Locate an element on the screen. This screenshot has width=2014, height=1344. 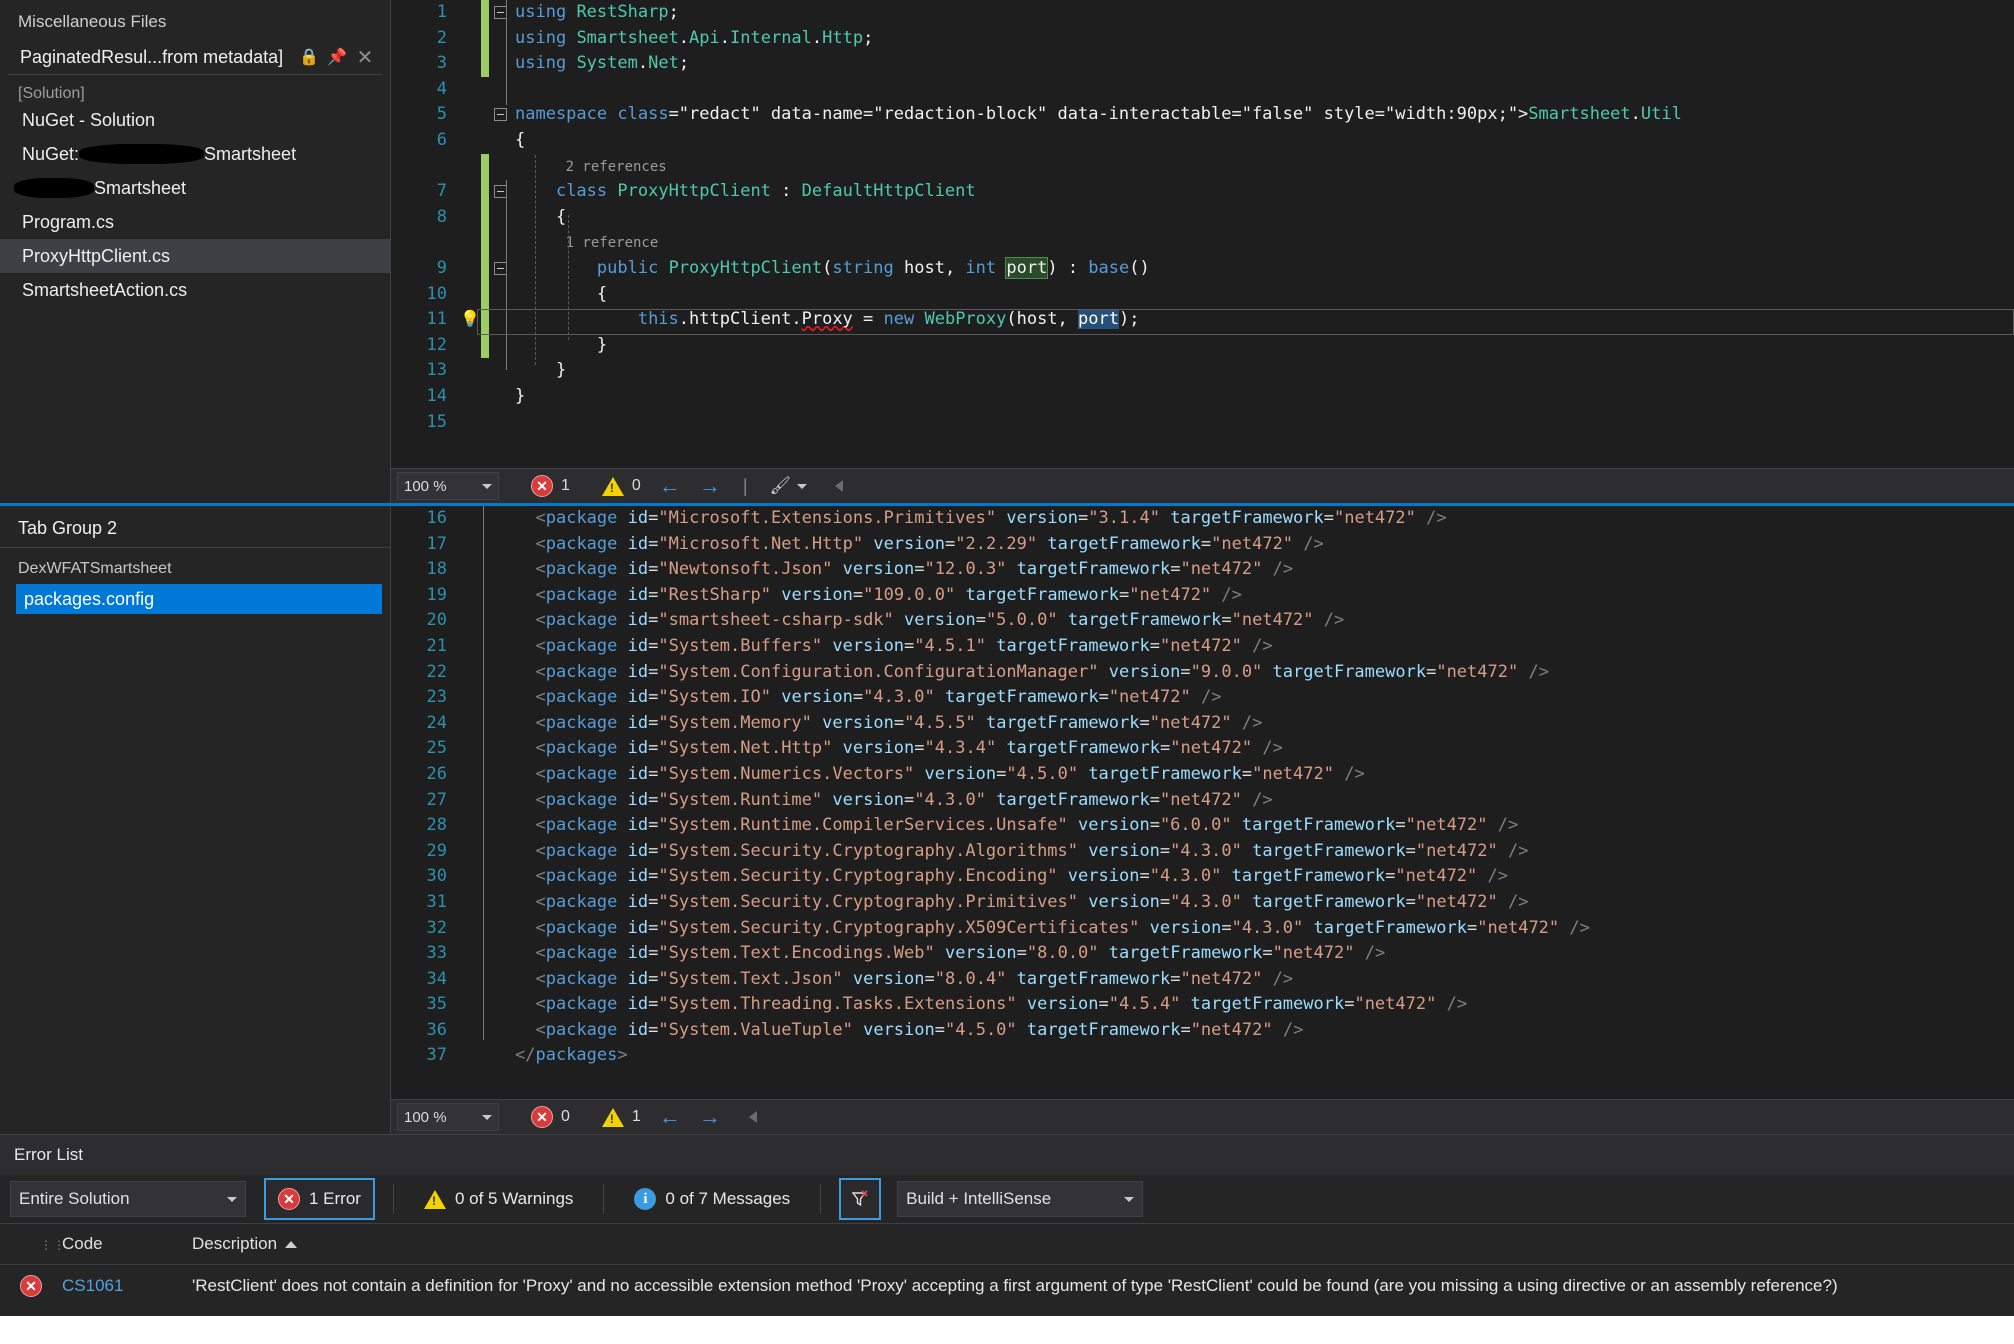
build-filter-dropdown: Build + IntelliSense is located at coordinates (1020, 1199).